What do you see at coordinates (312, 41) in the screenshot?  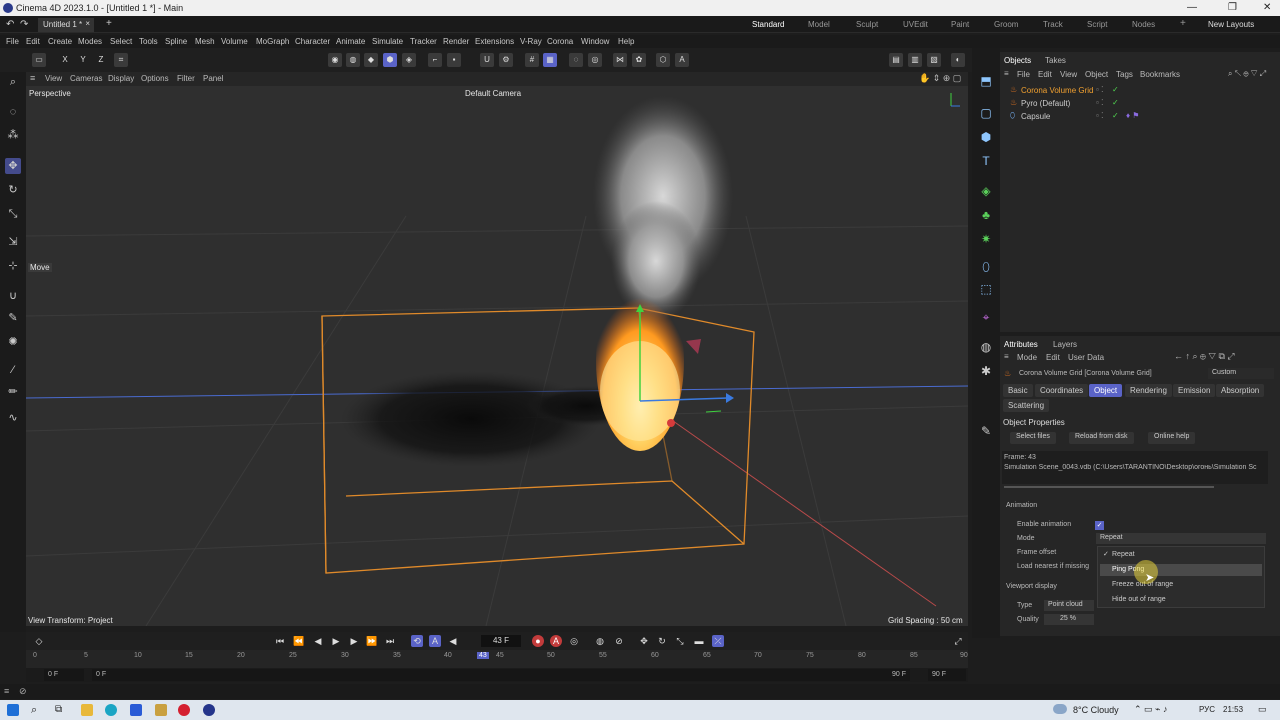 I see `menu-character: Character` at bounding box center [312, 41].